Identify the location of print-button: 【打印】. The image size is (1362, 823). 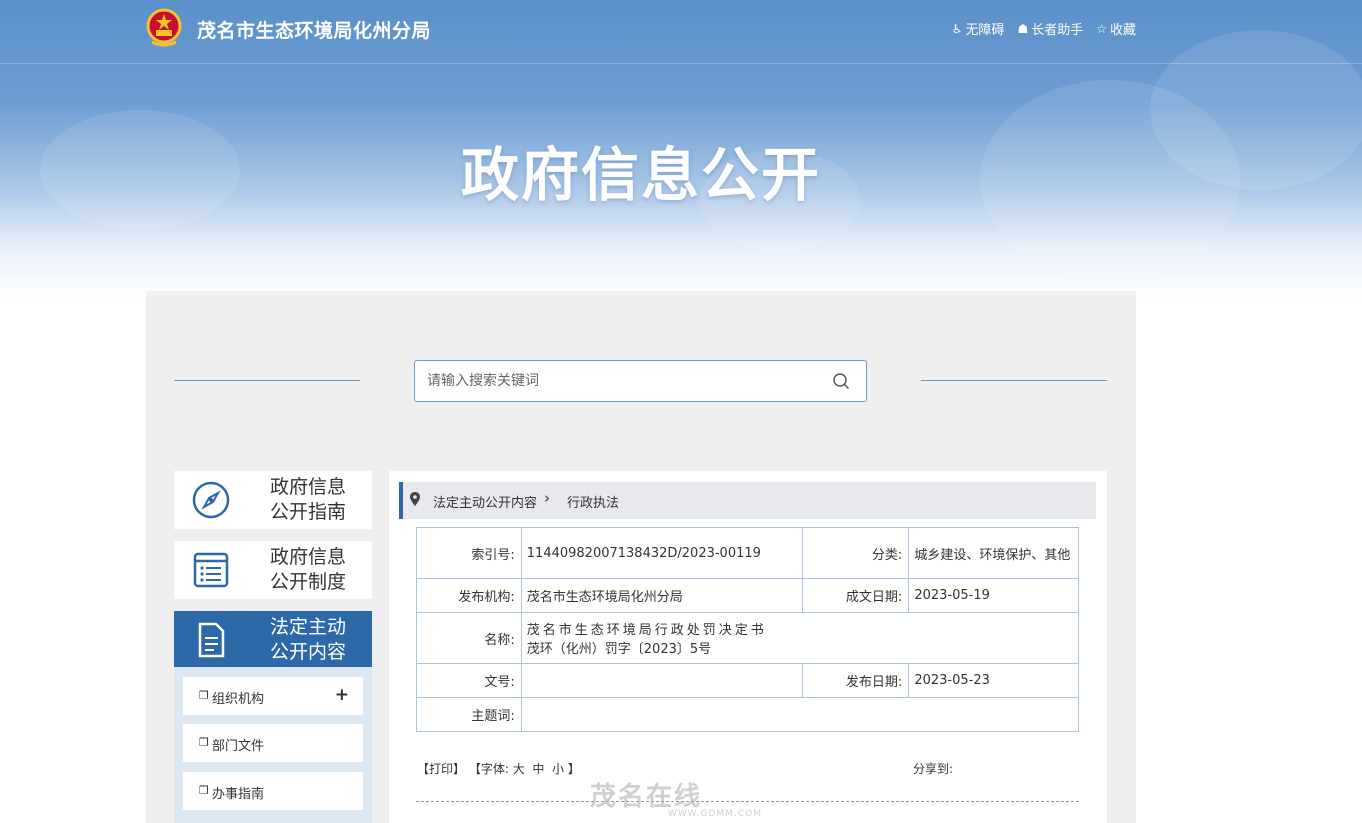
(441, 769).